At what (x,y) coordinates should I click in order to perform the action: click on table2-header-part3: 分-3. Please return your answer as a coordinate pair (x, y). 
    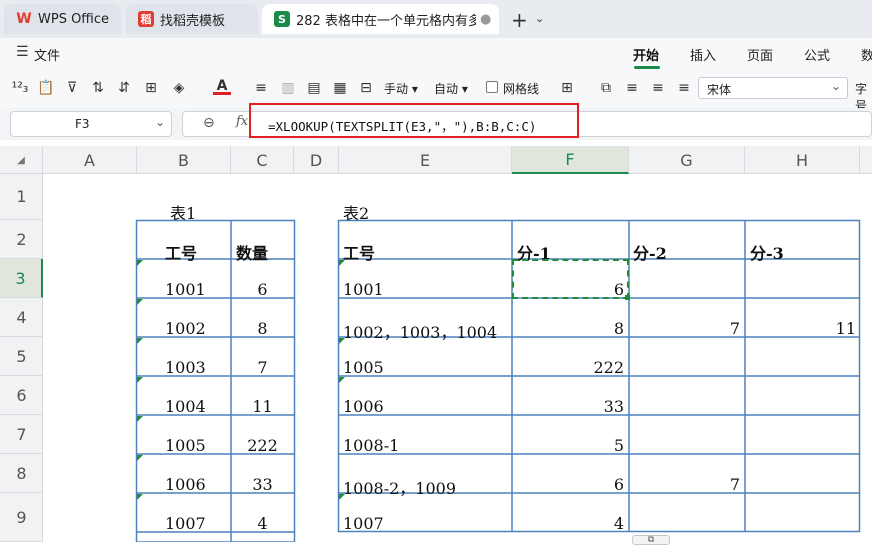
    Looking at the image, I should click on (767, 252).